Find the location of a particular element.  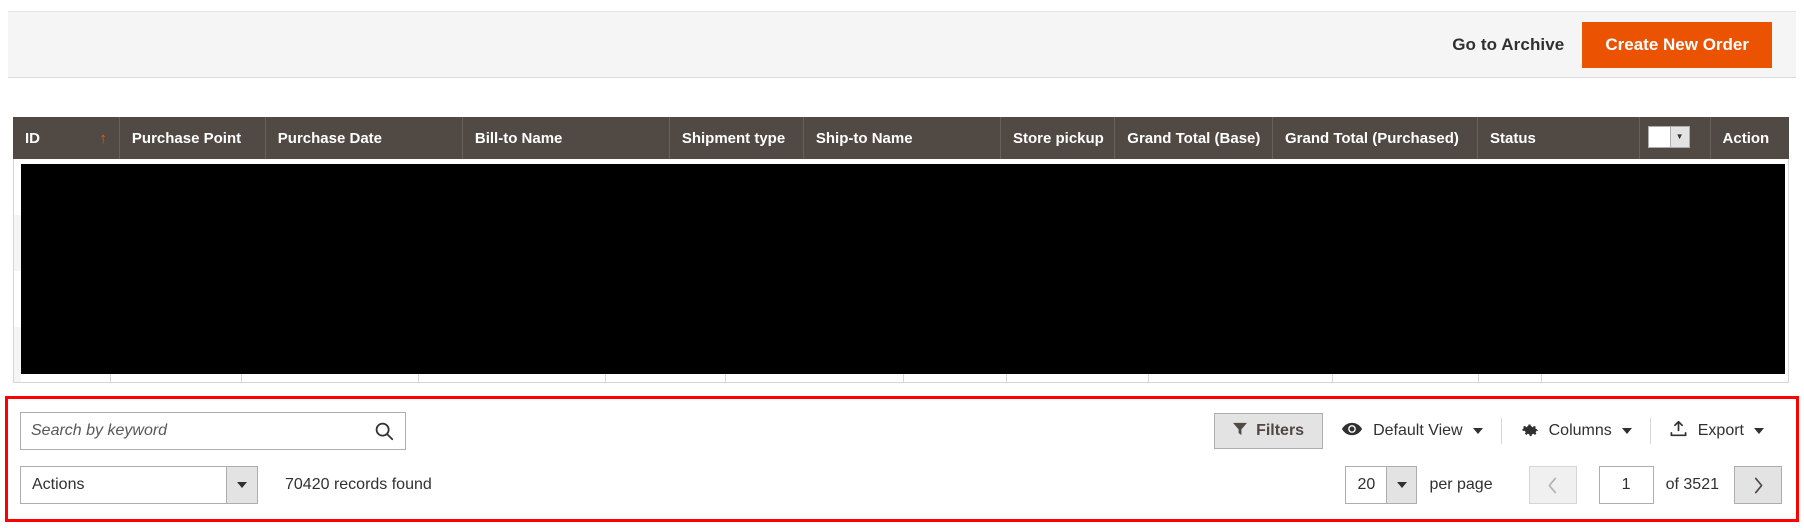

column-header-label: Purchase Date is located at coordinates (329, 138).